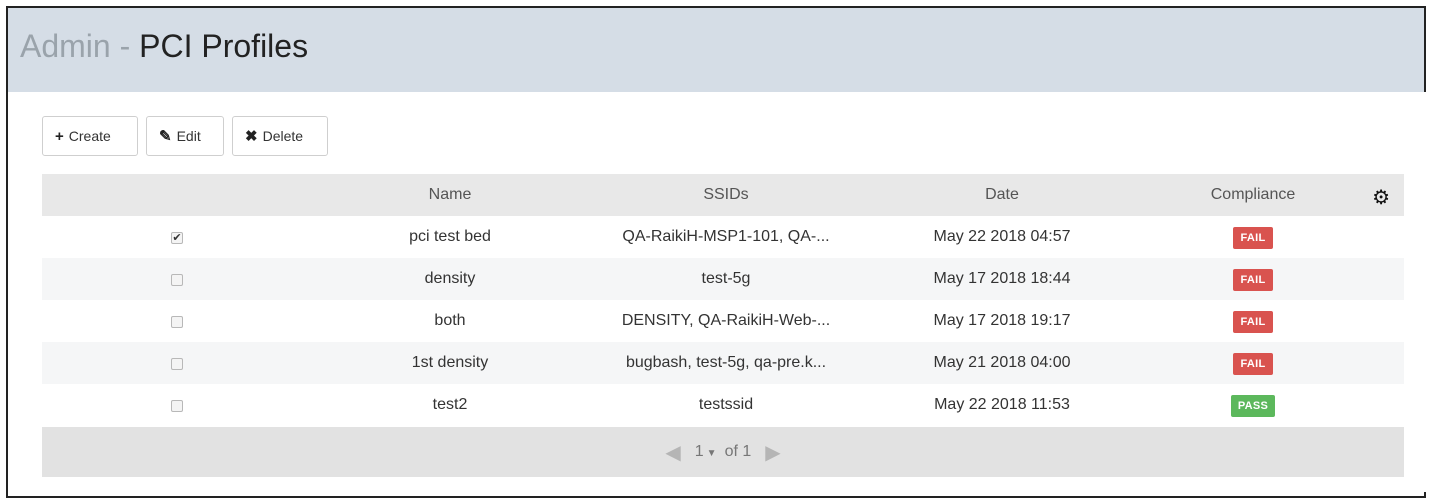 The height and width of the screenshot is (503, 1432). Describe the element at coordinates (224, 46) in the screenshot. I see `title-name: PCI Profiles` at that location.